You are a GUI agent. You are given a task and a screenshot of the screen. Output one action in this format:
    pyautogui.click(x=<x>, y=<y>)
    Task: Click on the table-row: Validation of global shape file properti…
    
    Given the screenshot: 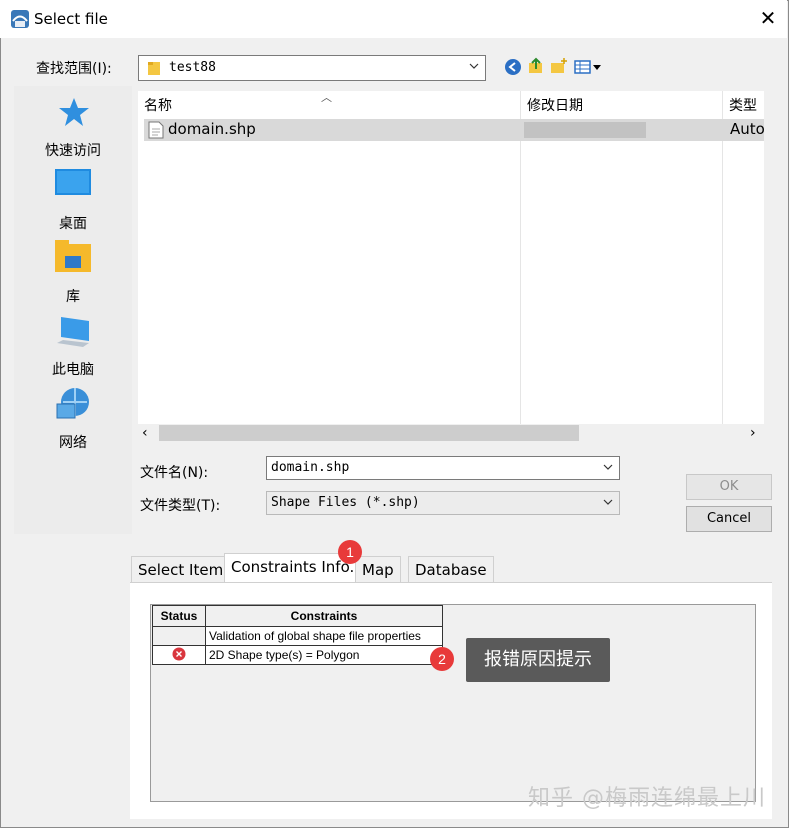 What is the action you would take?
    pyautogui.click(x=297, y=636)
    